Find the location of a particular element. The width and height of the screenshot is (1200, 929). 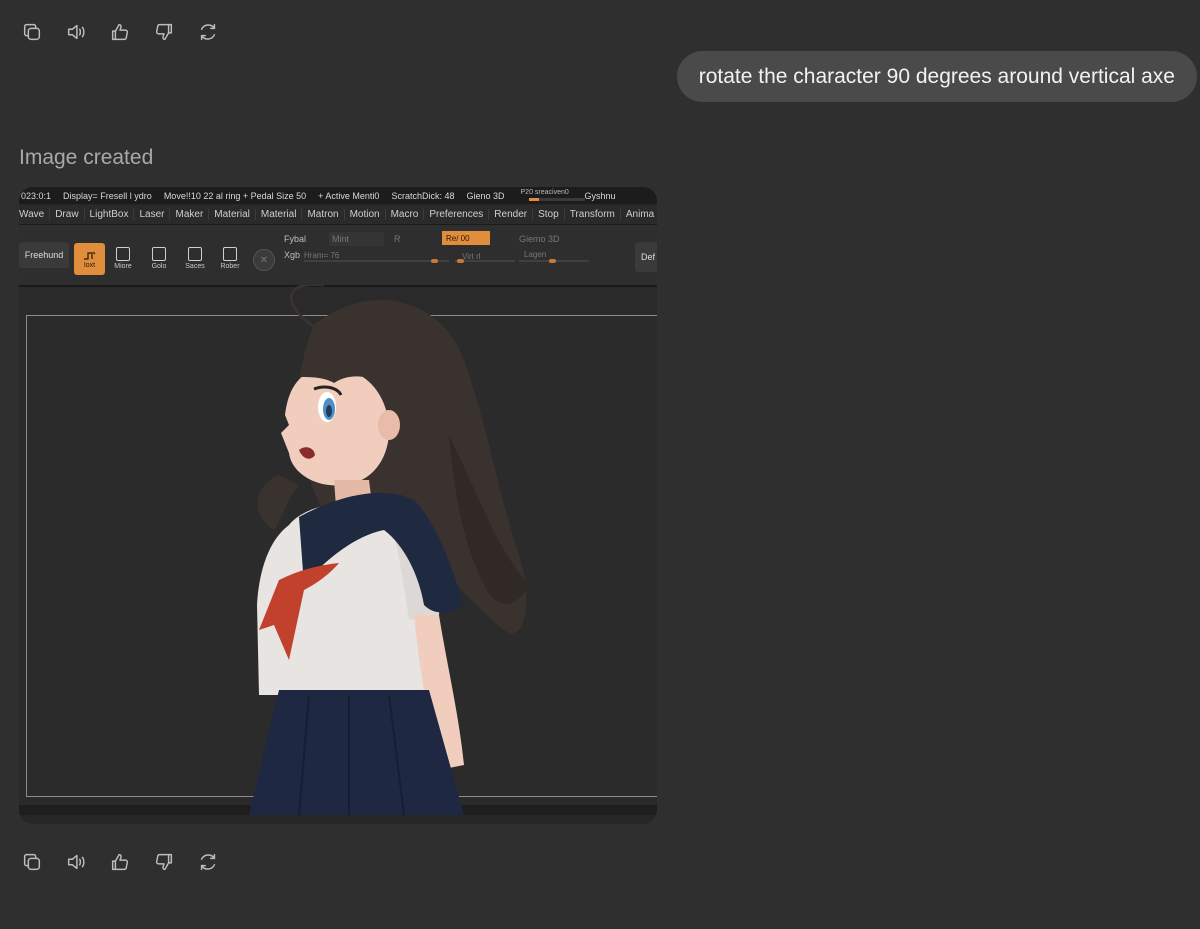

menu-item: Anima is located at coordinates (639, 214).